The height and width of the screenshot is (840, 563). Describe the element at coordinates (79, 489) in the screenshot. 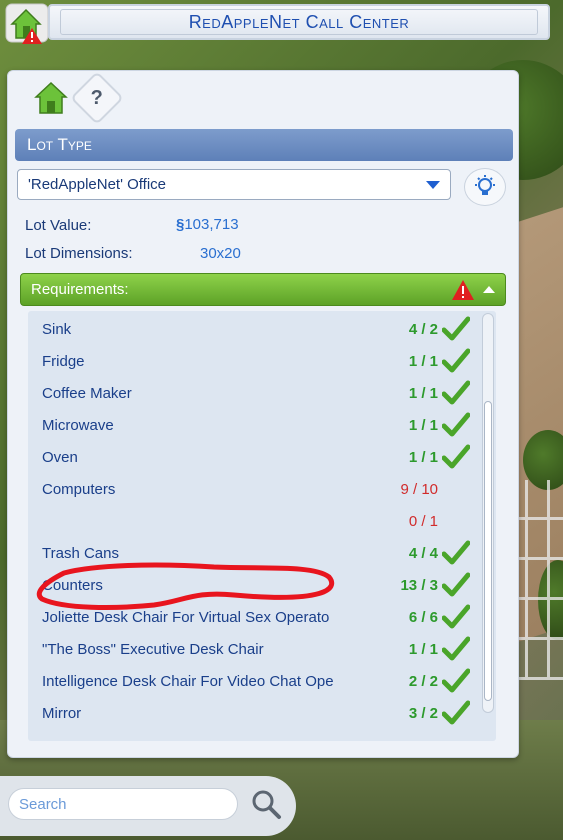

I see `requirement-name: Computers` at that location.